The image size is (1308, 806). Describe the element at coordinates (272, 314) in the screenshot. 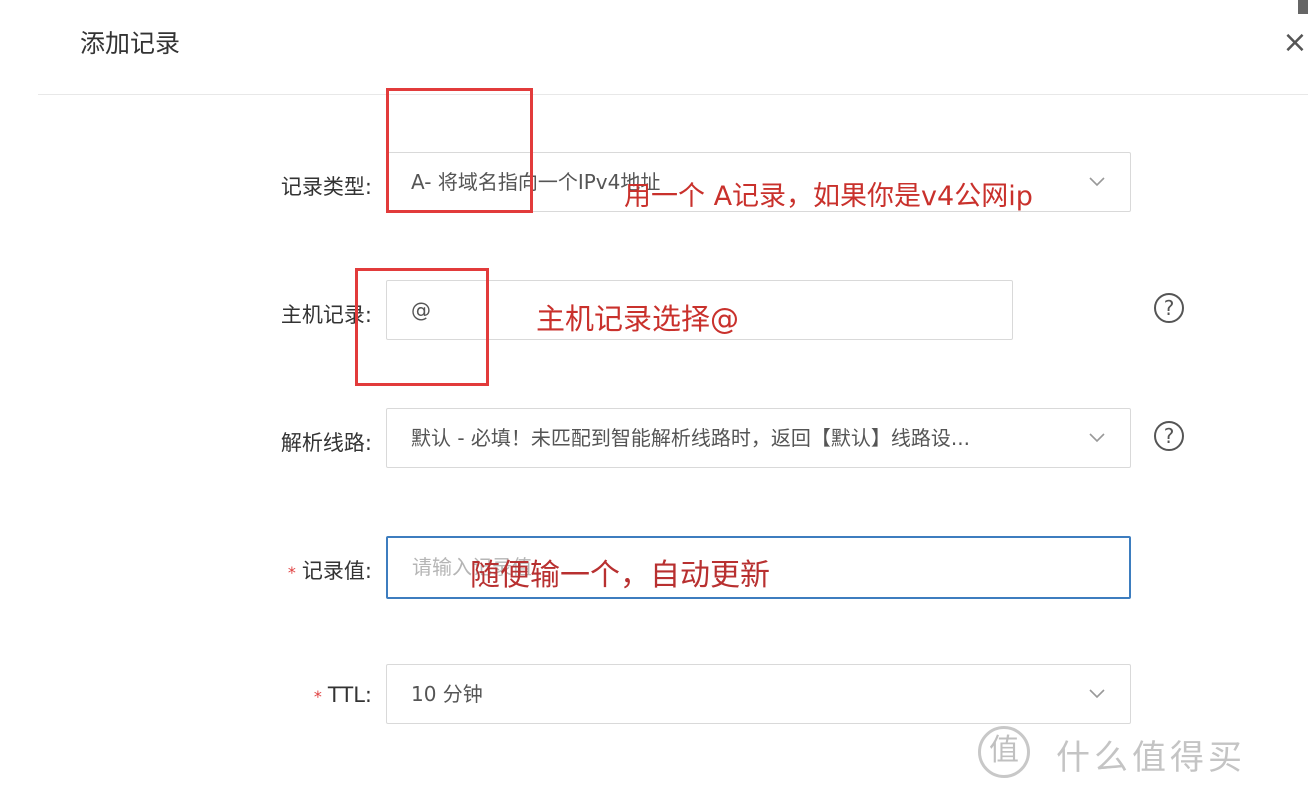

I see `host-record-label: 主机记录:` at that location.